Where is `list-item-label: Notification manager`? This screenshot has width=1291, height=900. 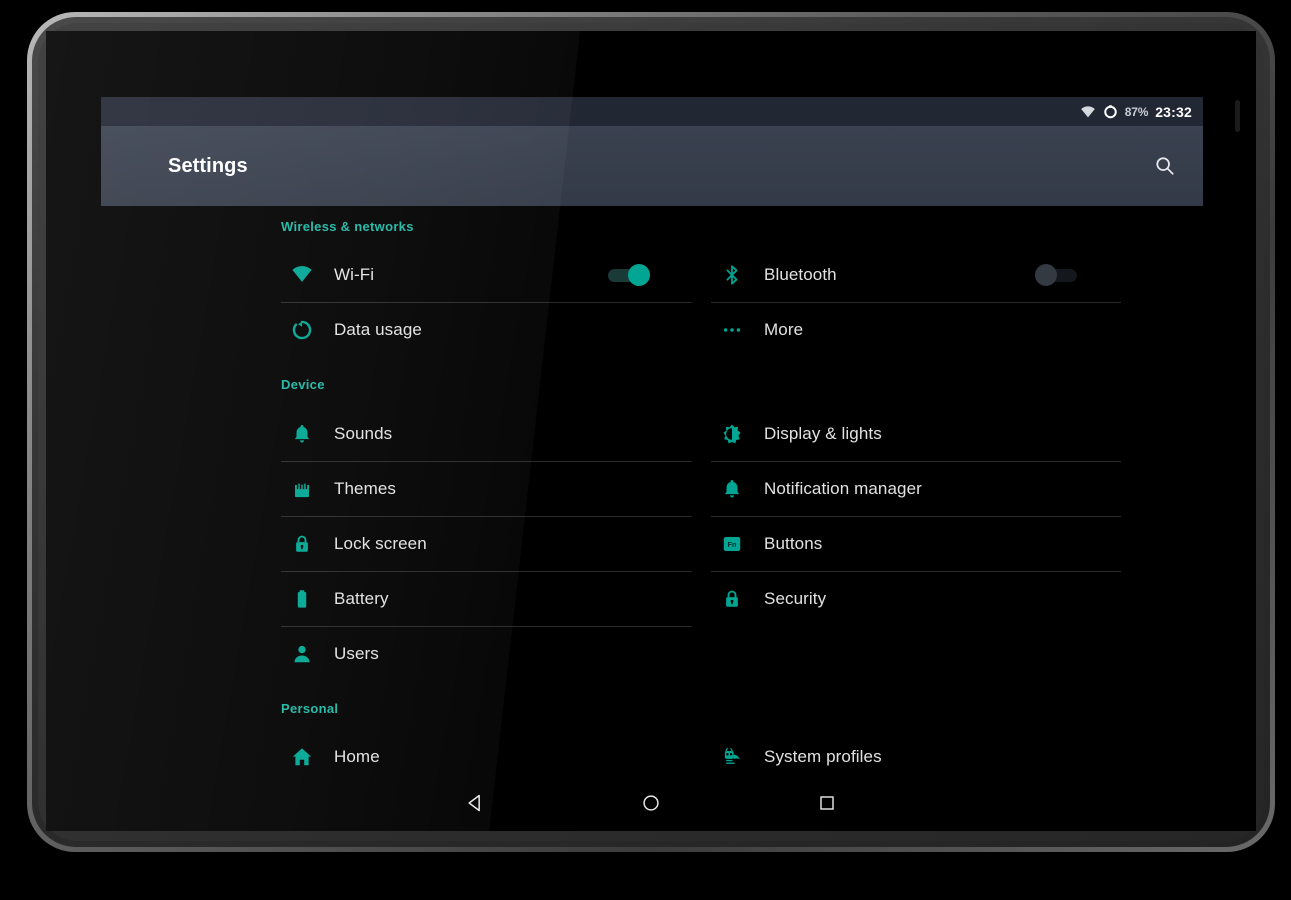
list-item-label: Notification manager is located at coordinates (843, 488).